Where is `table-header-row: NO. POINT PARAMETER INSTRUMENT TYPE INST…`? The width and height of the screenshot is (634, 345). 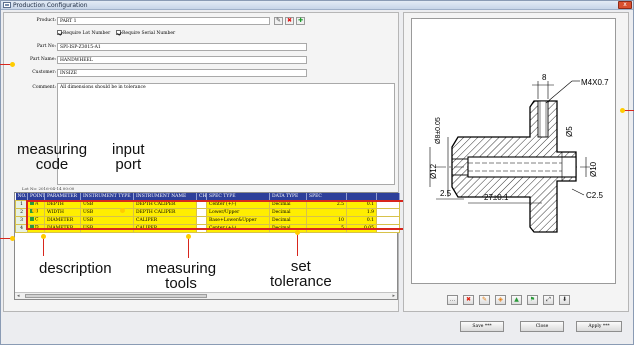 table-header-row: NO. POINT PARAMETER INSTRUMENT TYPE INST… is located at coordinates (207, 196).